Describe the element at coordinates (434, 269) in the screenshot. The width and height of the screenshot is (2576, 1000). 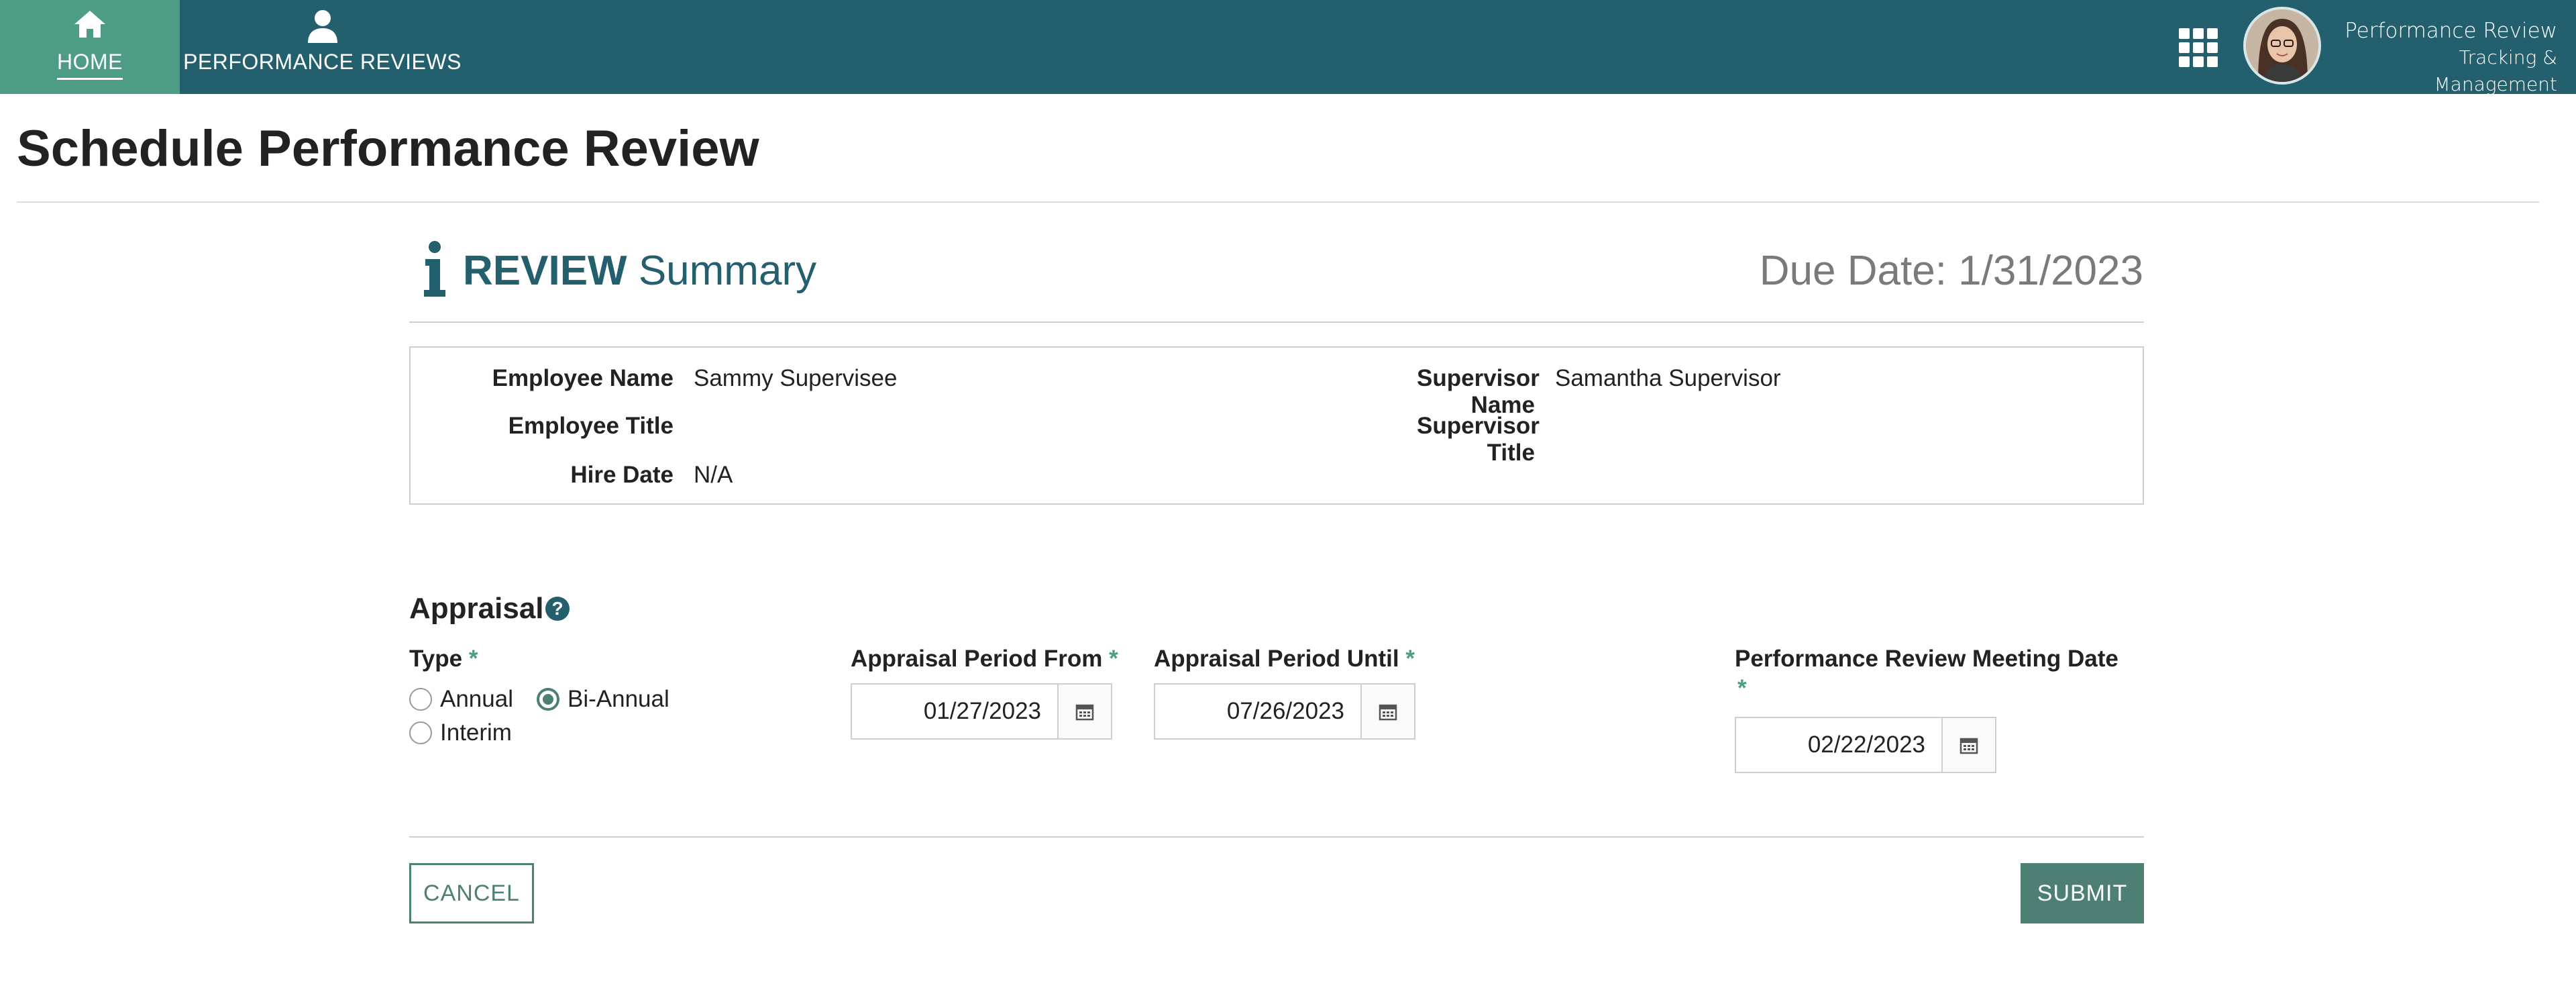
I see `info-icon` at that location.